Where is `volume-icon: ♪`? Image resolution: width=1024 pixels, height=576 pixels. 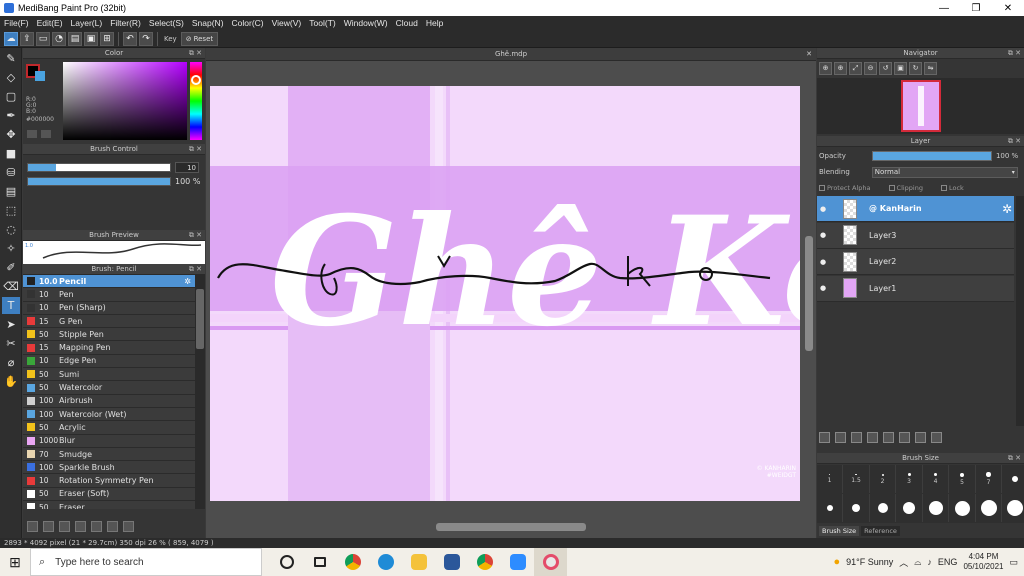 volume-icon: ♪ is located at coordinates (929, 562).